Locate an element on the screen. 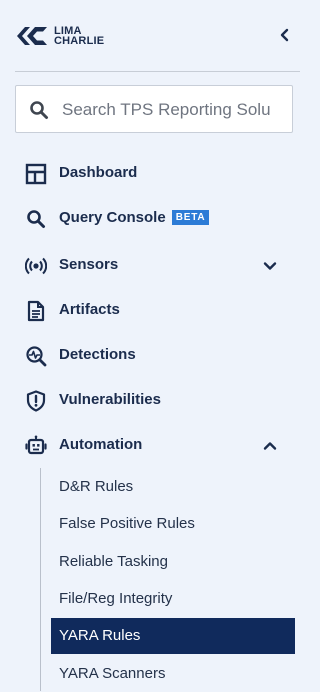 The height and width of the screenshot is (692, 320). sidebar-header: LIMA CHARLIE is located at coordinates (154, 36).